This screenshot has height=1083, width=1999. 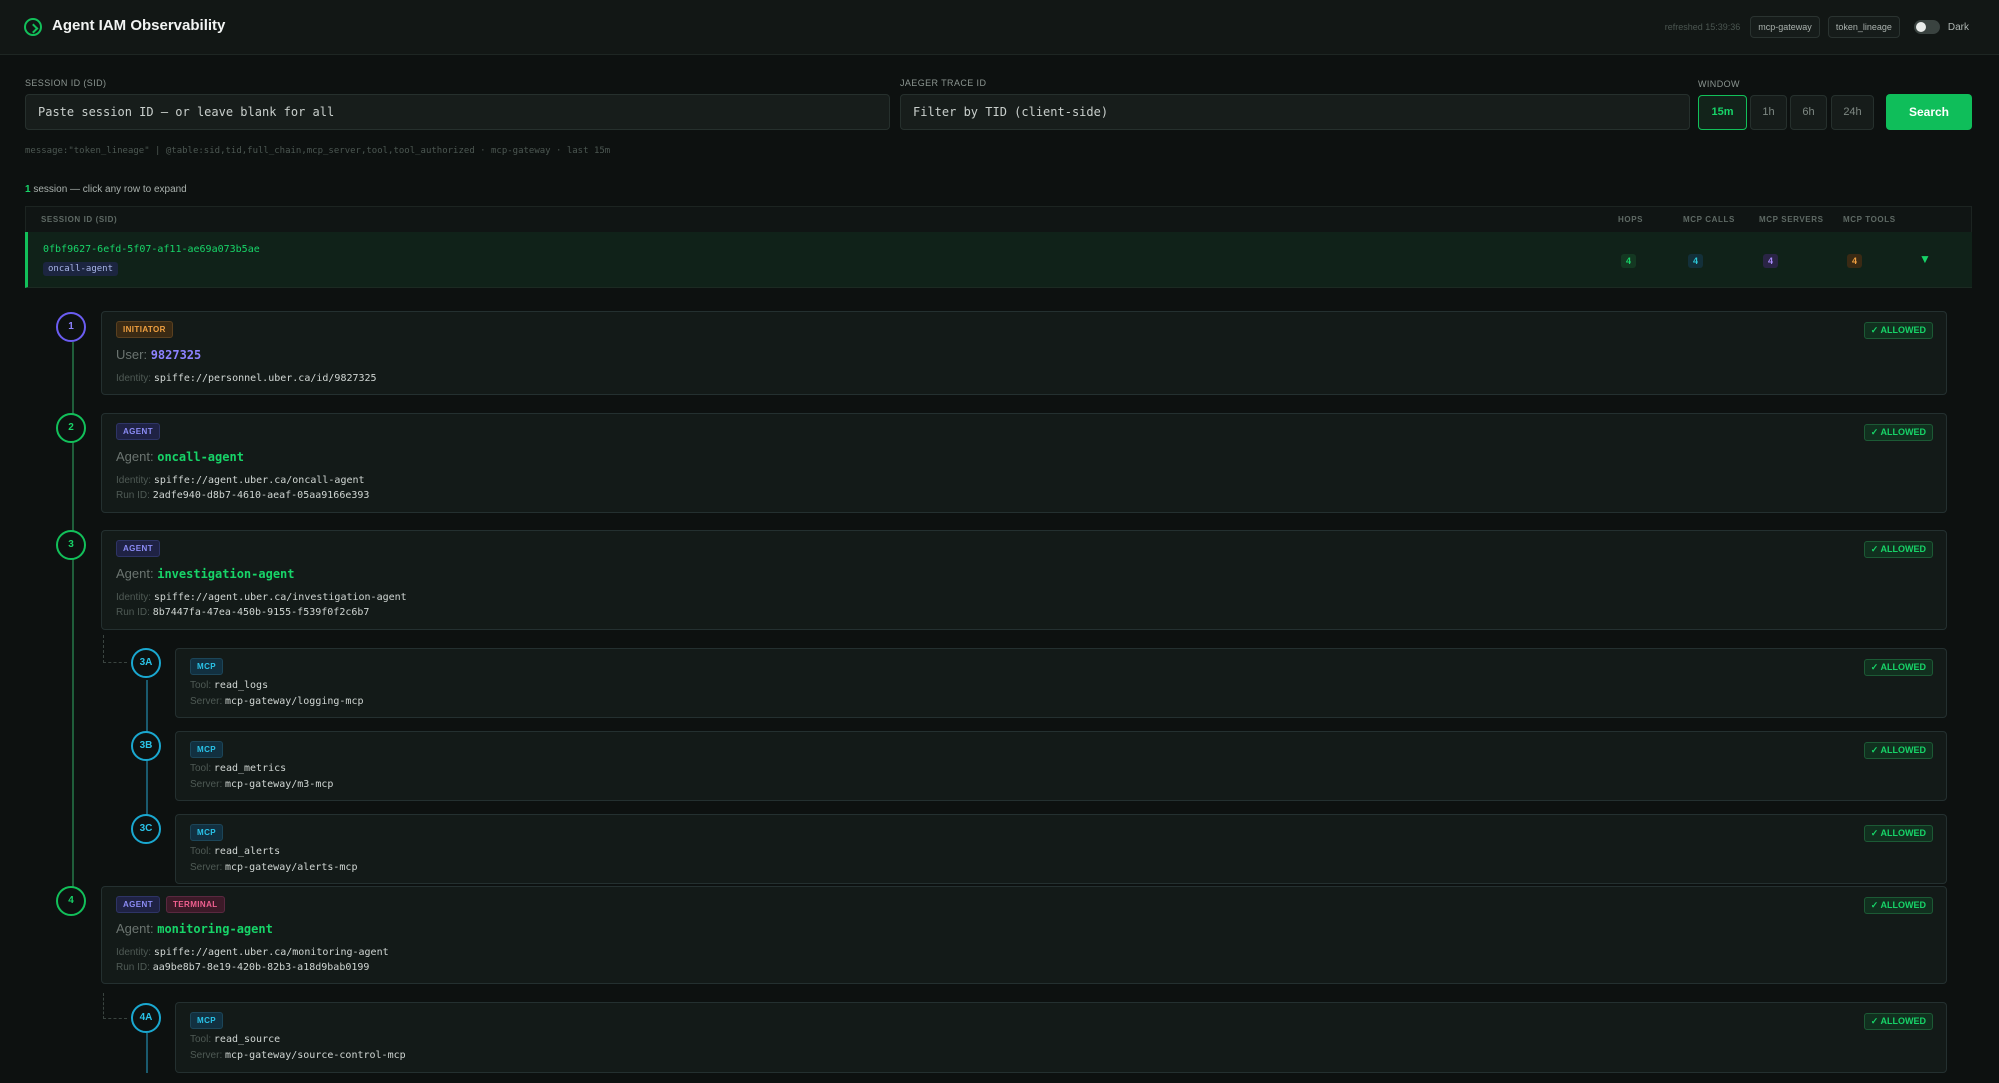 What do you see at coordinates (1722, 112) in the screenshot?
I see `window-15m-button: 15m` at bounding box center [1722, 112].